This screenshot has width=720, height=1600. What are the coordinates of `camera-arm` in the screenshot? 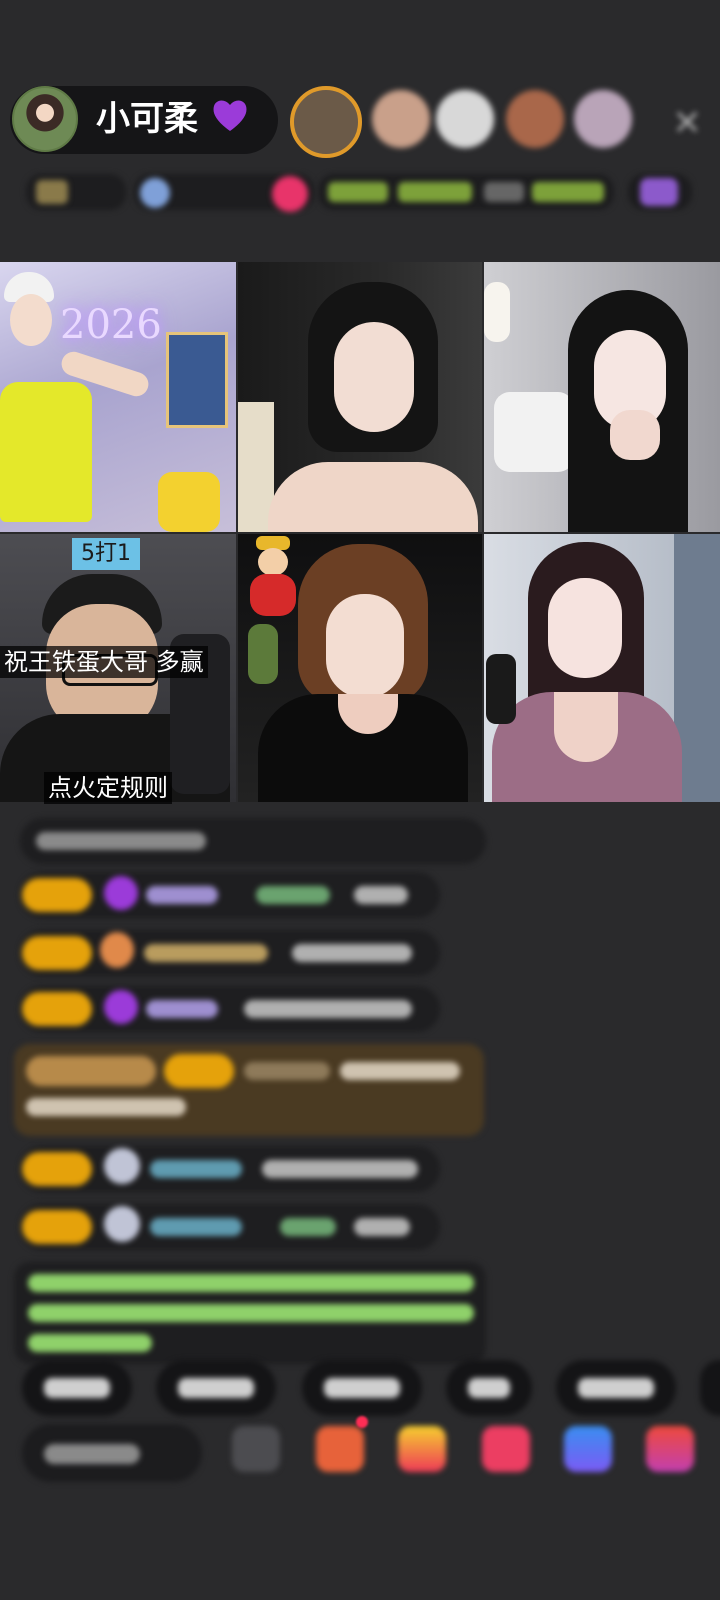 It's located at (501, 689).